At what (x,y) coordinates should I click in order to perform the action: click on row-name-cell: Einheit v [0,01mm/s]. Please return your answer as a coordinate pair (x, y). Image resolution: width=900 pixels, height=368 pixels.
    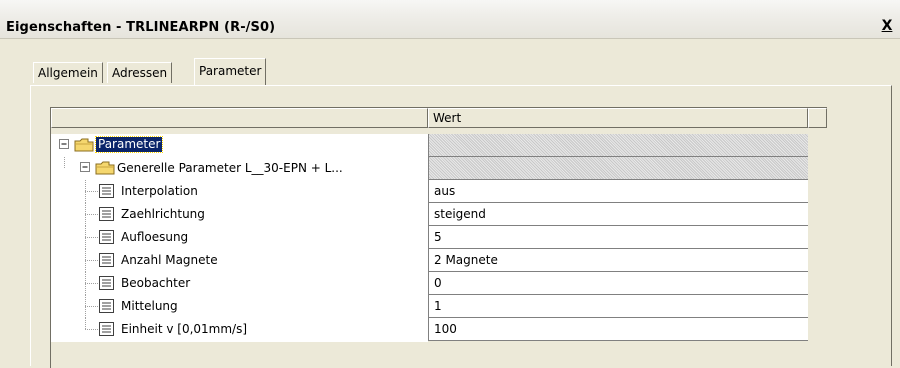
    Looking at the image, I should click on (239, 330).